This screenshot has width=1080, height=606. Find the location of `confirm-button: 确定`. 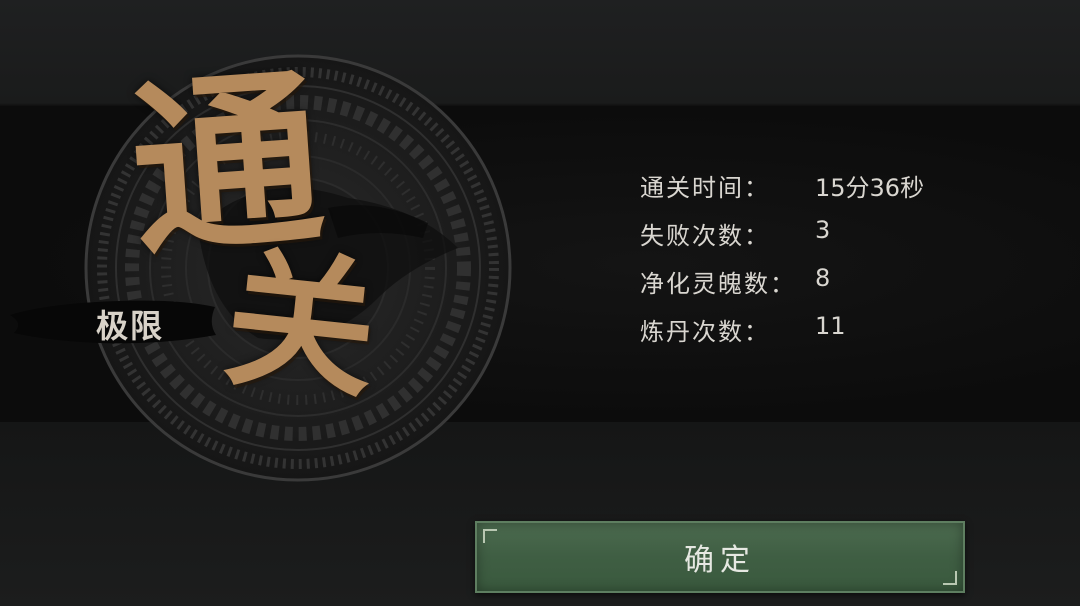

confirm-button: 确定 is located at coordinates (720, 557).